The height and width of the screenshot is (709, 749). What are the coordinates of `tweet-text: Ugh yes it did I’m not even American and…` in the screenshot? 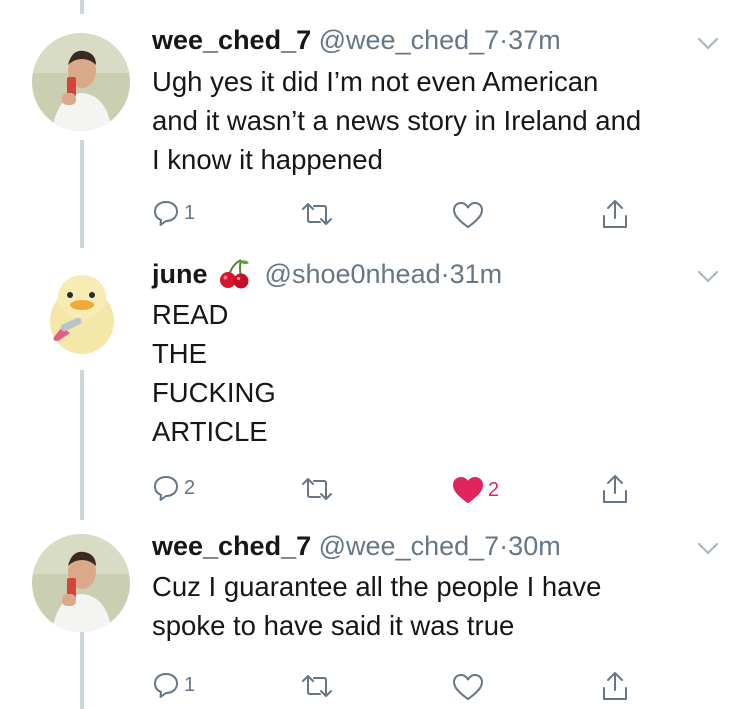 It's located at (396, 120).